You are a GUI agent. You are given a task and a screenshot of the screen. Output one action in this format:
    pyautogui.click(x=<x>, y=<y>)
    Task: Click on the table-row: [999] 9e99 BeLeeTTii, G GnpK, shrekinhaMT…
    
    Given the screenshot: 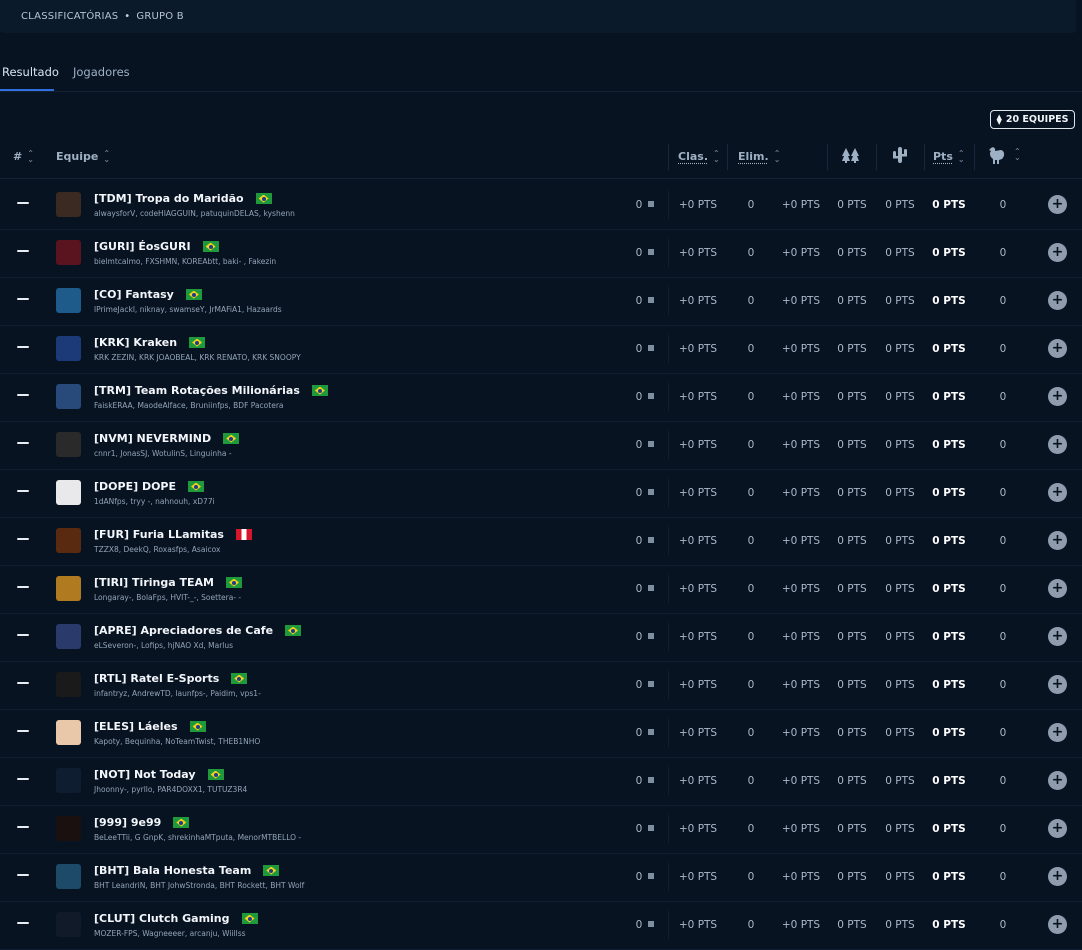 What is the action you would take?
    pyautogui.click(x=541, y=829)
    